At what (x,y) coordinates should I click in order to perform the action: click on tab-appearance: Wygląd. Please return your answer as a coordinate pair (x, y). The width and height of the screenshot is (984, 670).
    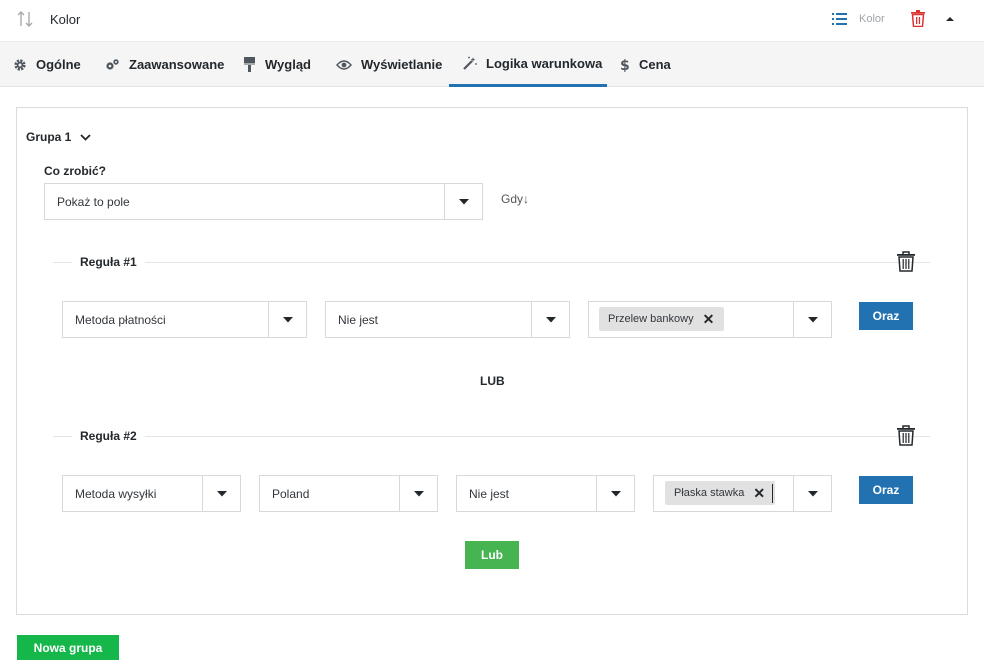
    Looking at the image, I should click on (277, 64).